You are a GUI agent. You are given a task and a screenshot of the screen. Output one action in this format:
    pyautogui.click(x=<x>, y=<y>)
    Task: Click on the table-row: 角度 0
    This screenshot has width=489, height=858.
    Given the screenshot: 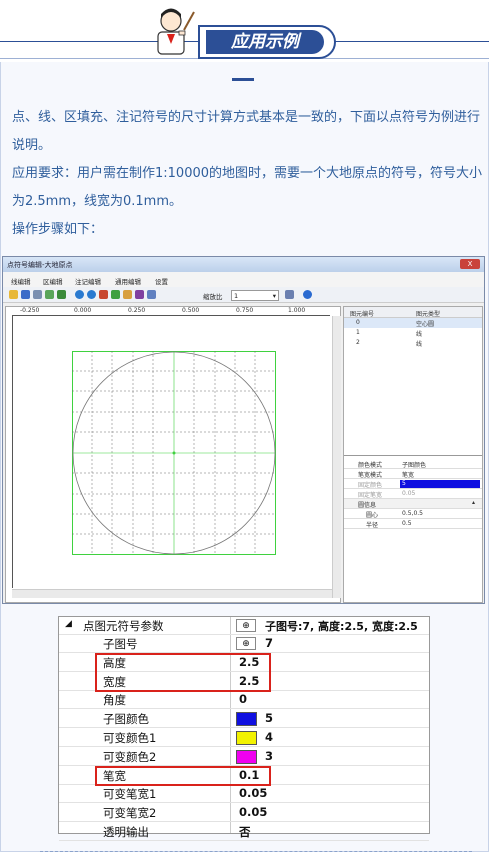 What is the action you would take?
    pyautogui.click(x=244, y=700)
    